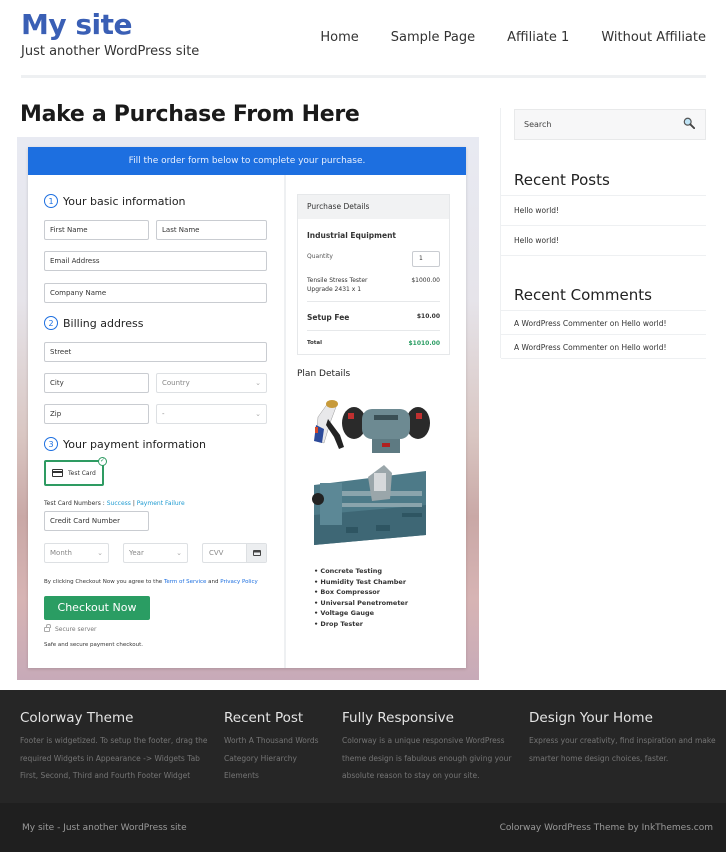  Describe the element at coordinates (102, 461) in the screenshot. I see `check-icon: ✓` at that location.